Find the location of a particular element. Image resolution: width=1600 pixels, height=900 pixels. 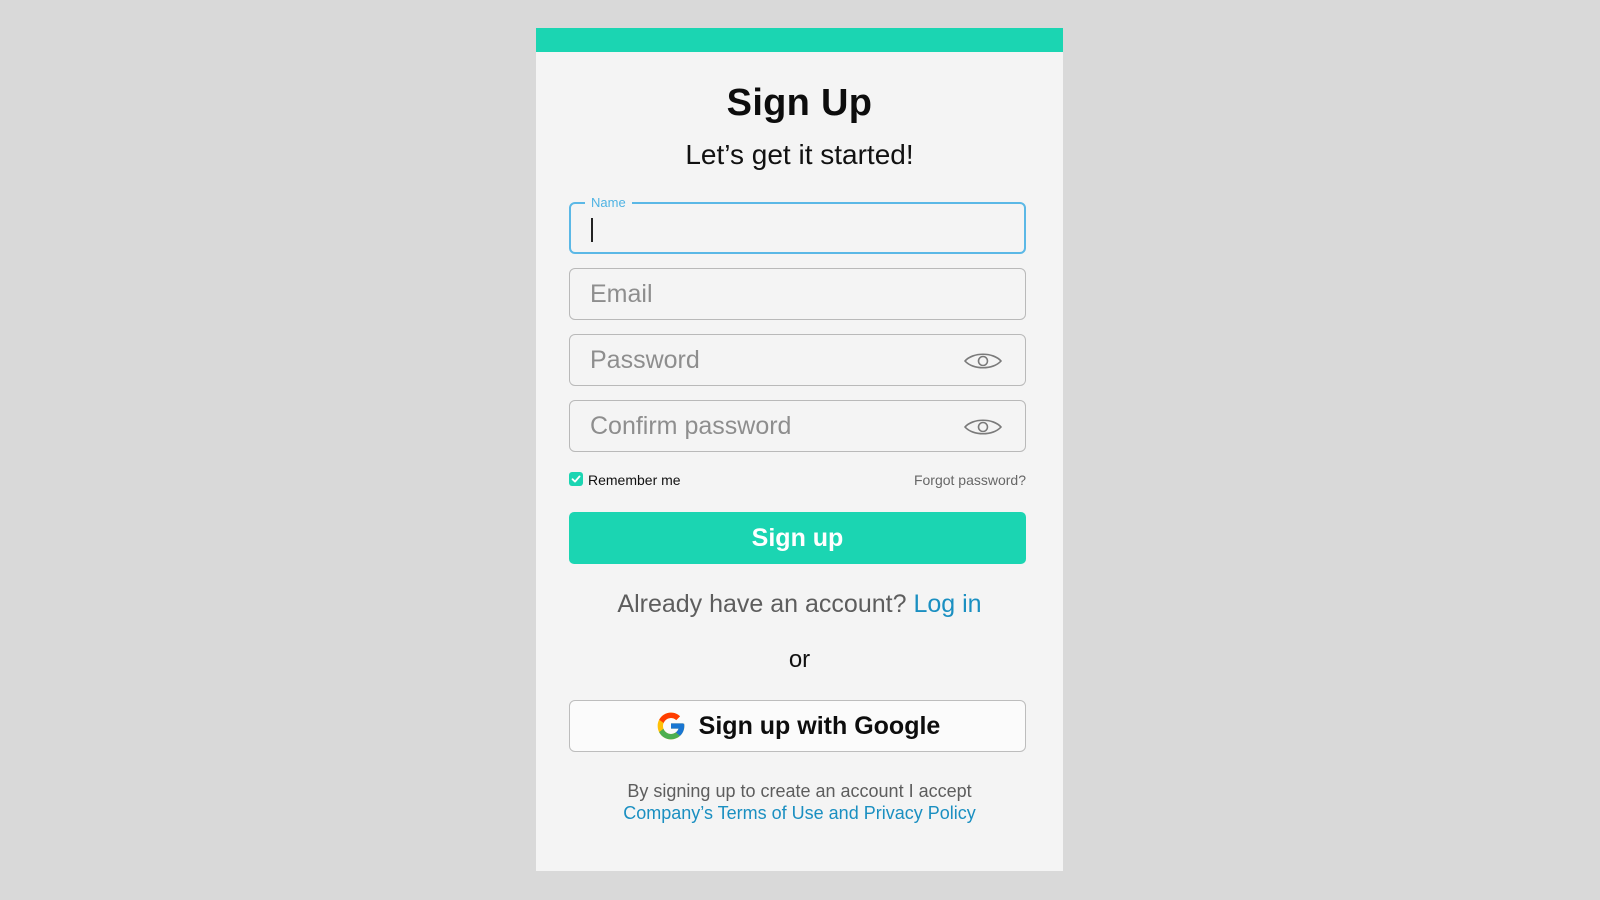

text-caret is located at coordinates (592, 230).